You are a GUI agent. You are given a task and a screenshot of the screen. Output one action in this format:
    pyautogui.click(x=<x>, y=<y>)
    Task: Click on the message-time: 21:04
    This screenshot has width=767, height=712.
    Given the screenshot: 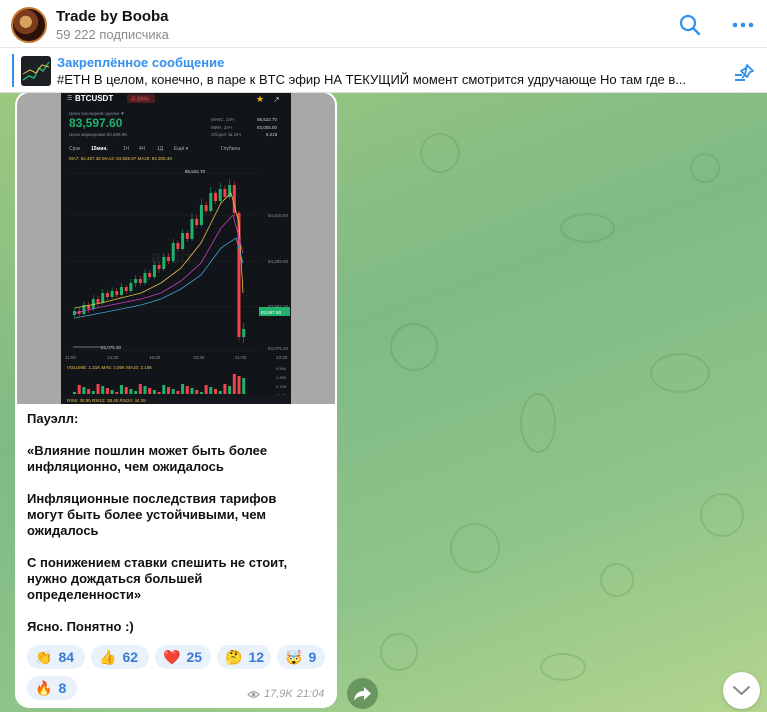 What is the action you would take?
    pyautogui.click(x=310, y=694)
    